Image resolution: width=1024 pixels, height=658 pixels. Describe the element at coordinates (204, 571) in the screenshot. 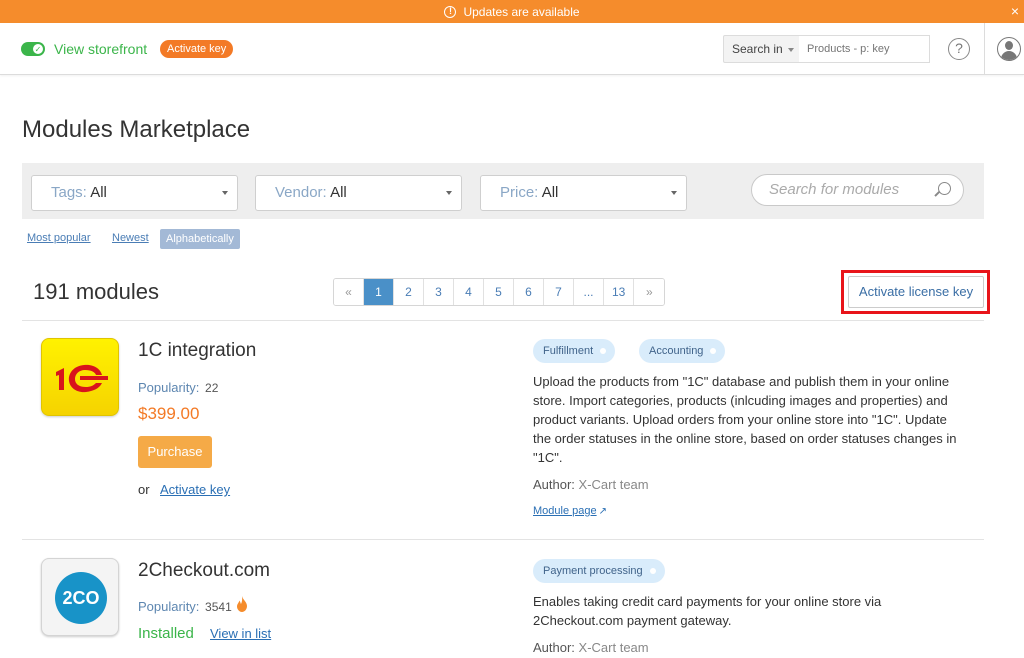

I see `module-name: 2Checkout.com` at that location.